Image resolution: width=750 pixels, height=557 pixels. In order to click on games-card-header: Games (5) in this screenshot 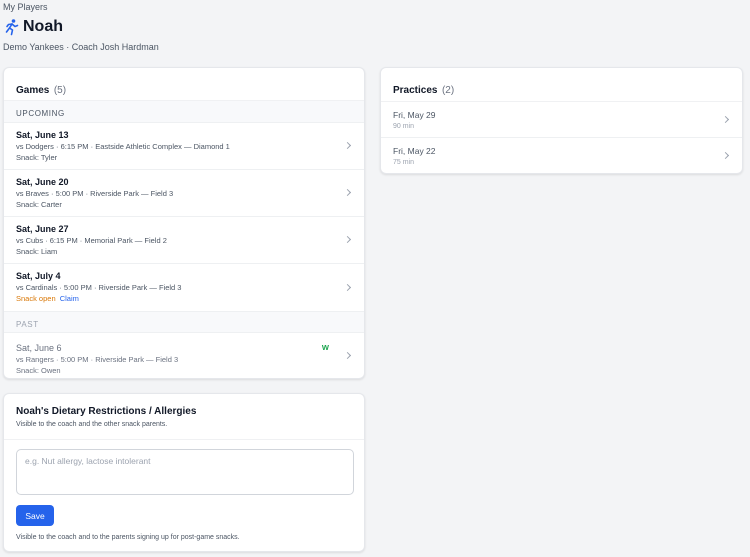, I will do `click(184, 84)`.